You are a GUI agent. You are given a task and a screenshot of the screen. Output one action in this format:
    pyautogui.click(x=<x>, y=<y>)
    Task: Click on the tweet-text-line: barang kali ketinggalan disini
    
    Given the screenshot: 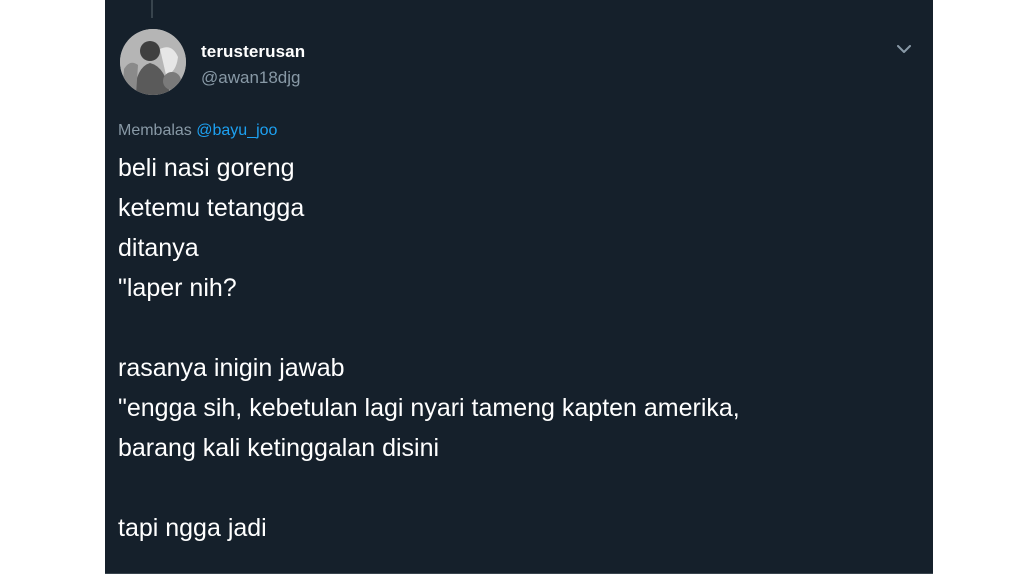 What is the action you would take?
    pyautogui.click(x=279, y=448)
    